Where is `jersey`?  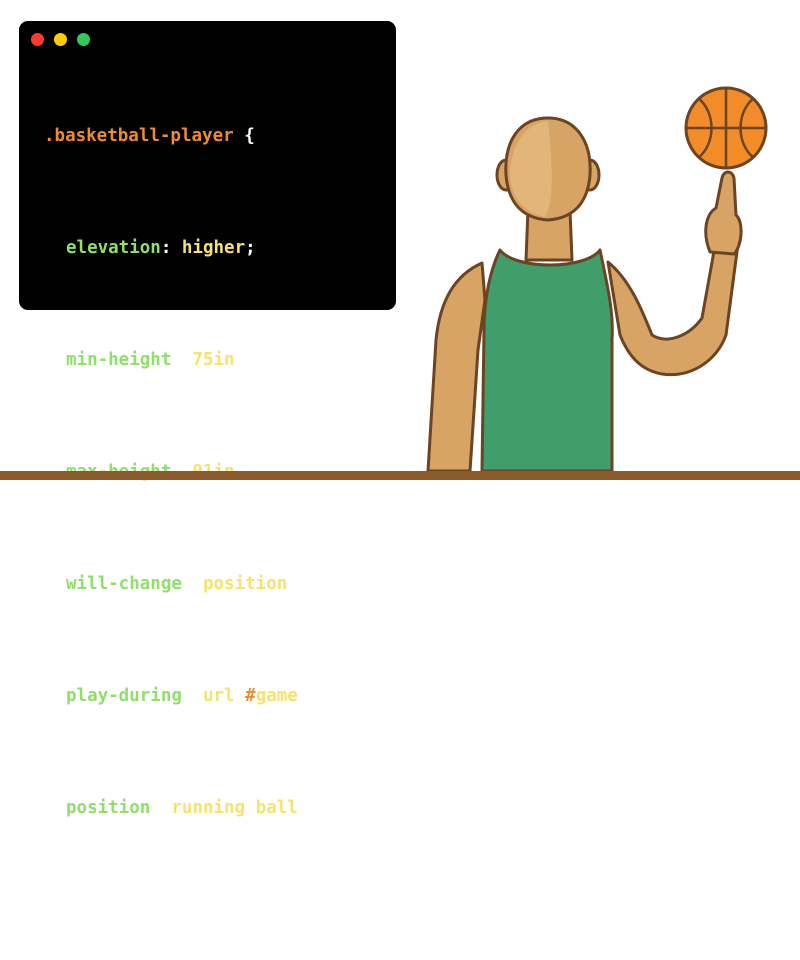 jersey is located at coordinates (547, 360).